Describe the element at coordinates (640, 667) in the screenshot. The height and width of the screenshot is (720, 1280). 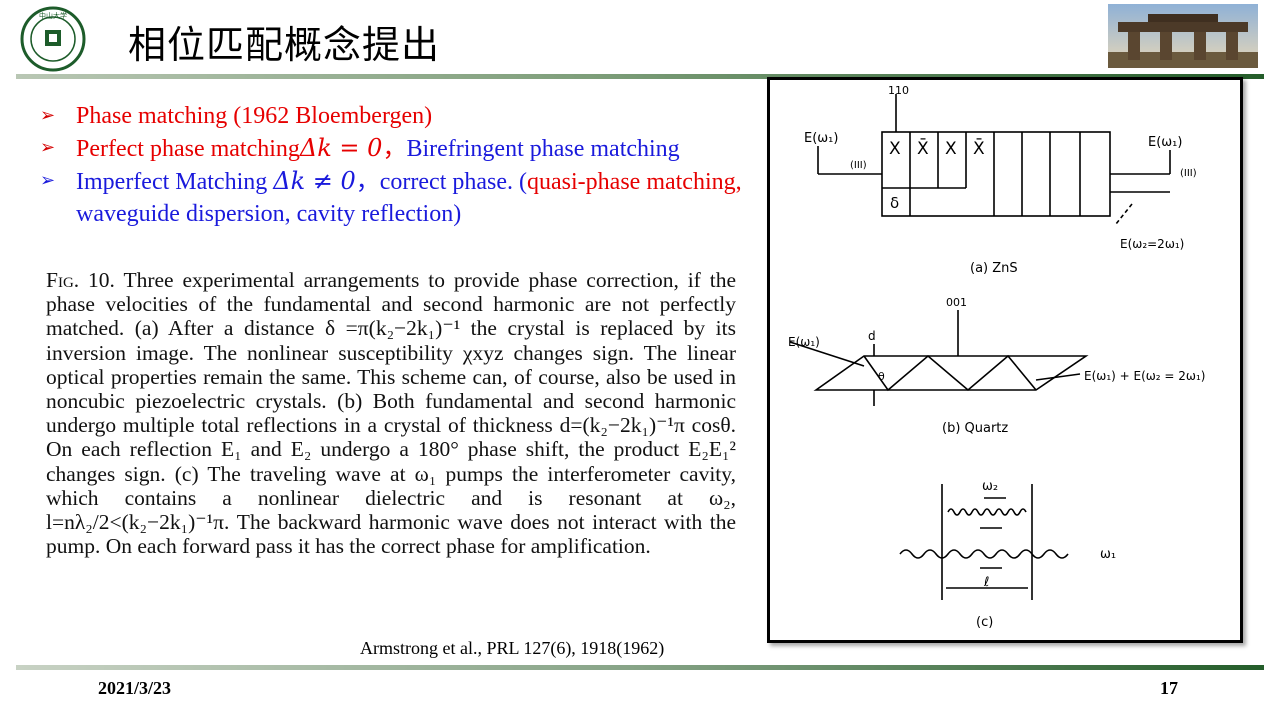
I see `footer-divider` at that location.